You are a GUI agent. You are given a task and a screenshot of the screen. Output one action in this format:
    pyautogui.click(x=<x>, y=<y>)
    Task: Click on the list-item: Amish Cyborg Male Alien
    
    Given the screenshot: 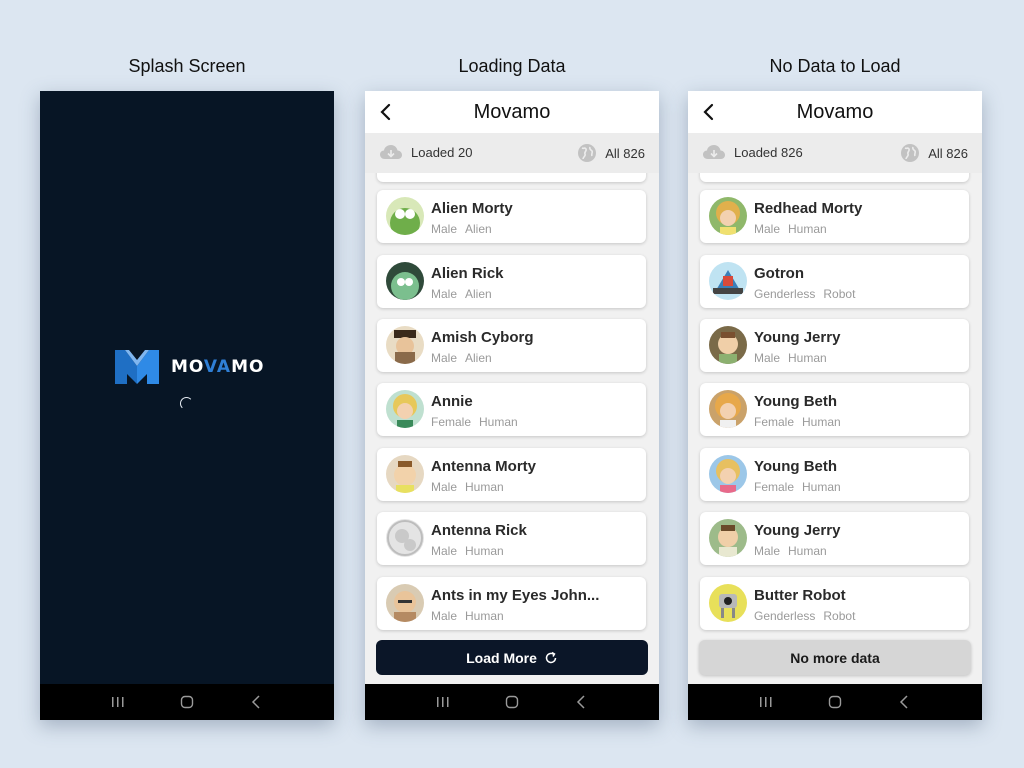 What is the action you would take?
    pyautogui.click(x=511, y=345)
    